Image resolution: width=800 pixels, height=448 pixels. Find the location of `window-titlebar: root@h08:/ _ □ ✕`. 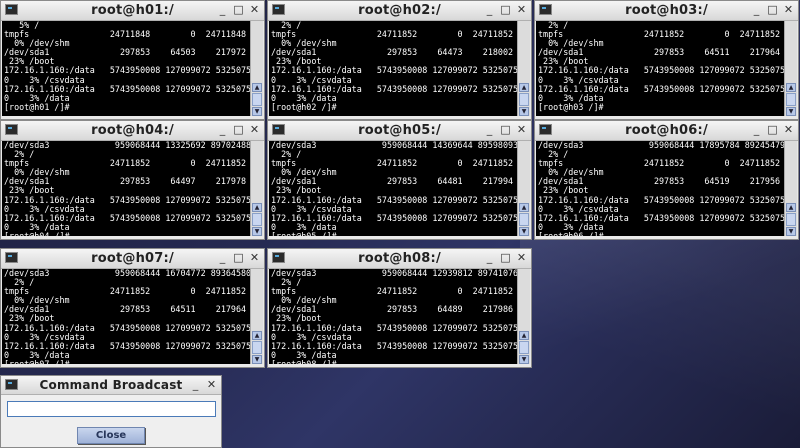

window-titlebar: root@h08:/ _ □ ✕ is located at coordinates (399, 259).